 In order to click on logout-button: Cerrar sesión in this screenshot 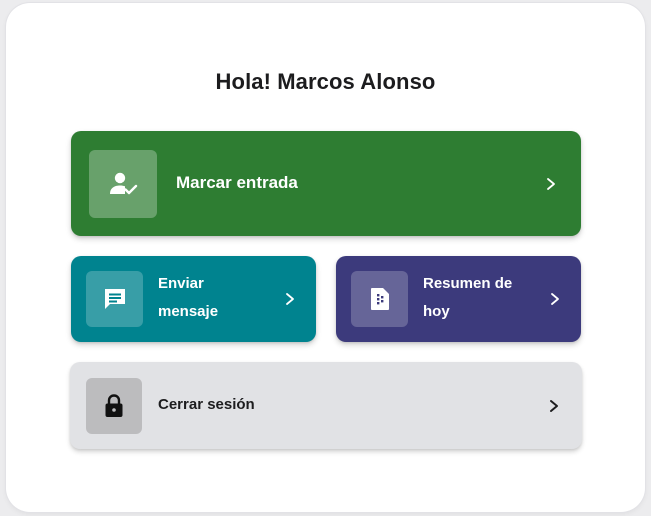, I will do `click(326, 405)`.